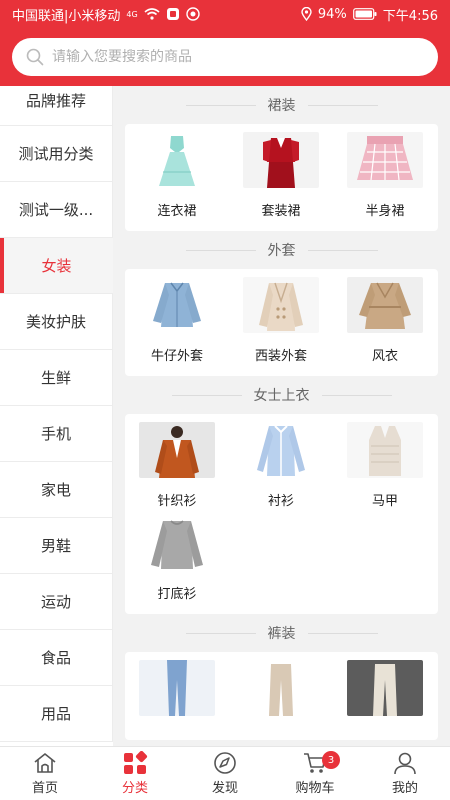 This screenshot has height=800, width=450. I want to click on subcategory-label: 针织衫, so click(177, 501).